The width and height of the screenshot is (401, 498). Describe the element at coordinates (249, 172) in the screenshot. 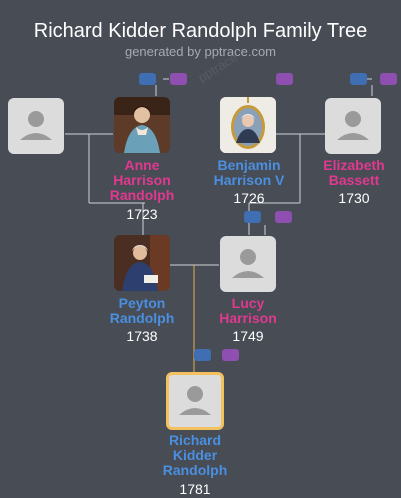

I see `person-name-benjamin: Benjamin Harrison V` at that location.